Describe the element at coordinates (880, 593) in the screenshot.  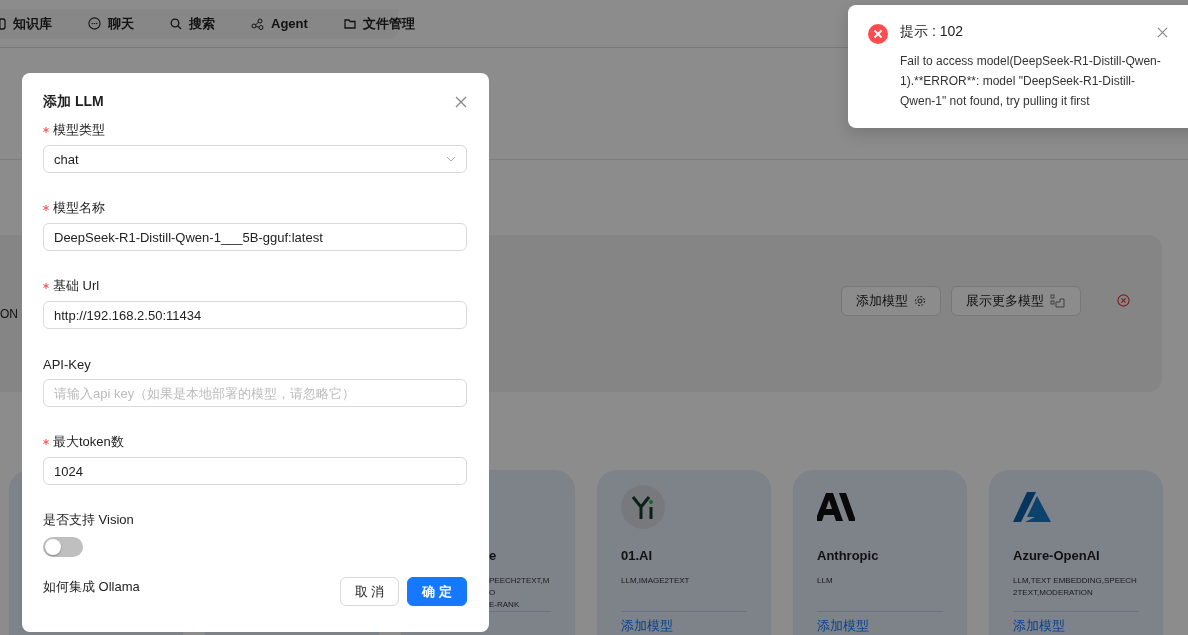
I see `provider-tags: LLM` at that location.